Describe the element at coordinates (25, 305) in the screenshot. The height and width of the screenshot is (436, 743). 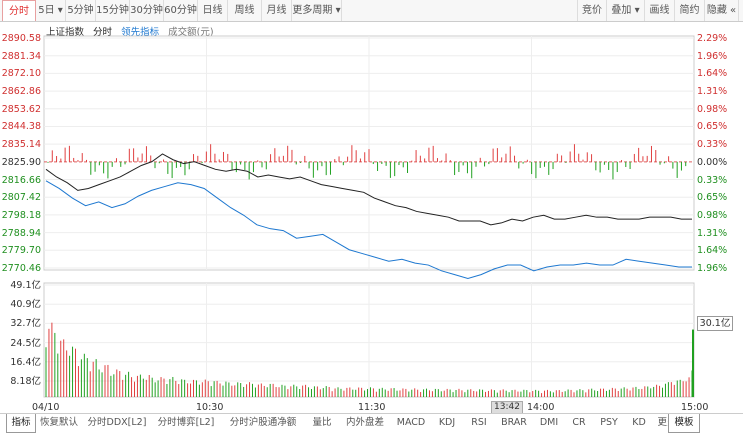
I see `volume-label: 40.9亿` at that location.